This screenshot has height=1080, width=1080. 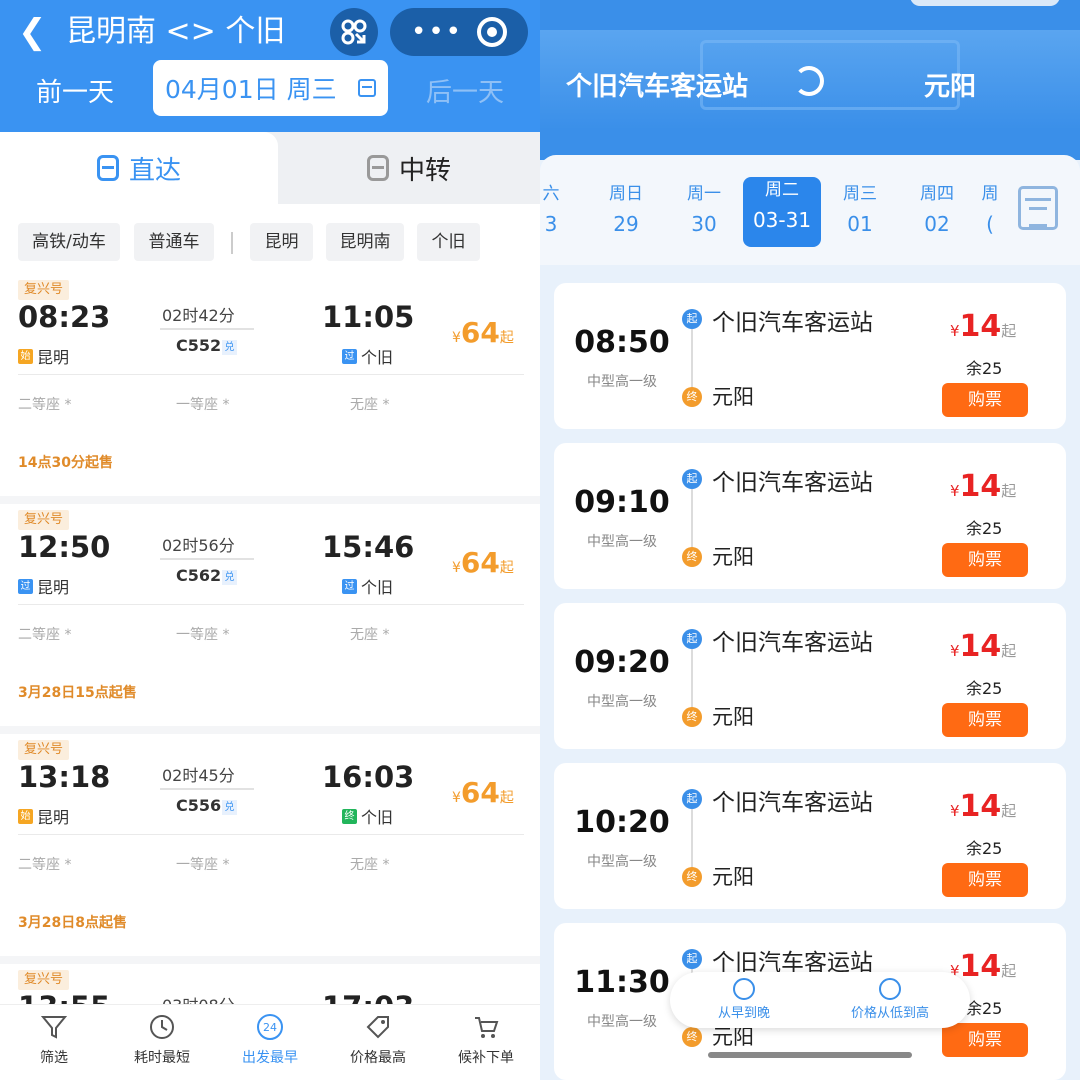 I want to click on duration: 02时56分, so click(x=198, y=545).